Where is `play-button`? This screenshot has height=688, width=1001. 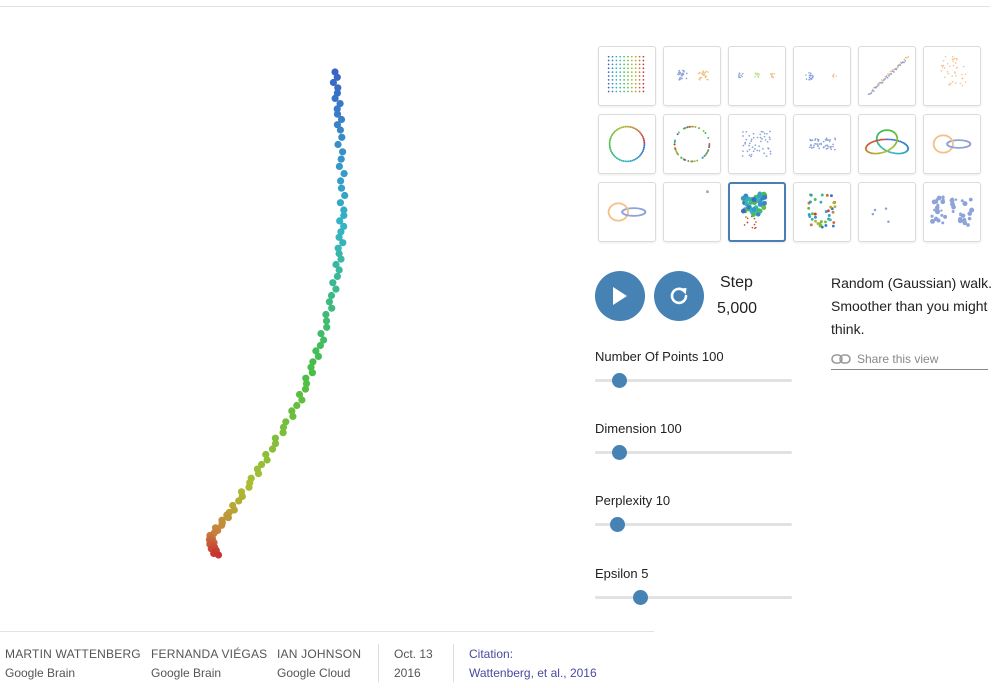
play-button is located at coordinates (620, 296).